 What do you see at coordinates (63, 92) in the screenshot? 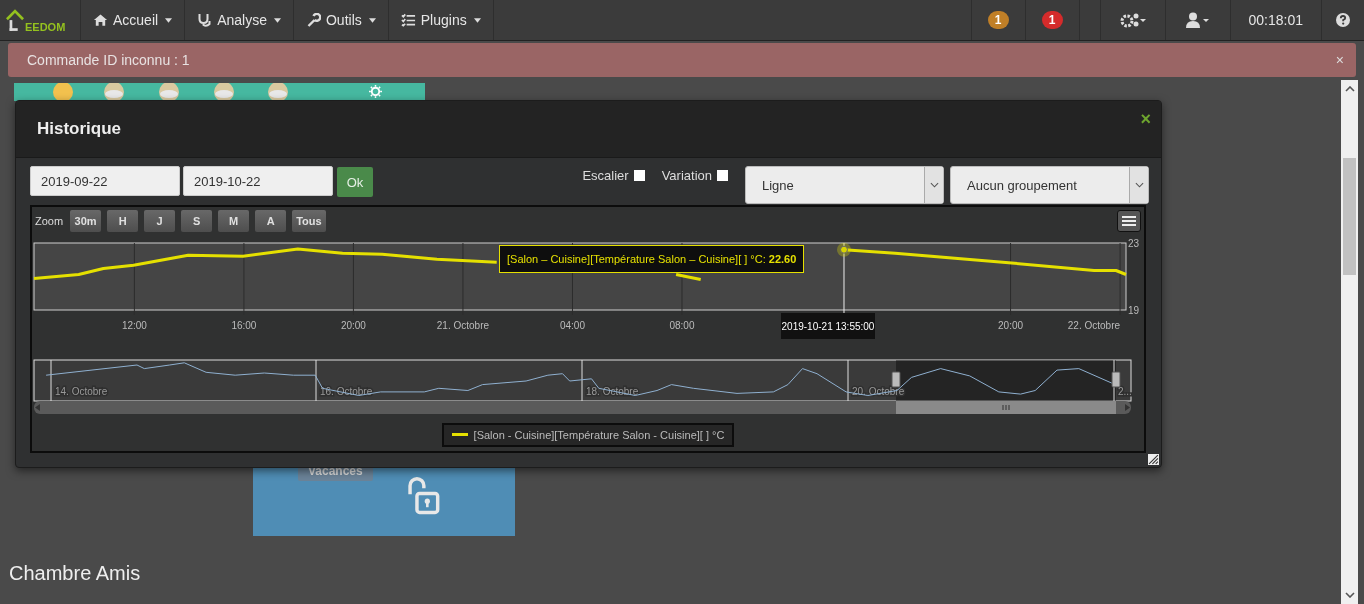
I see `weather-icon` at bounding box center [63, 92].